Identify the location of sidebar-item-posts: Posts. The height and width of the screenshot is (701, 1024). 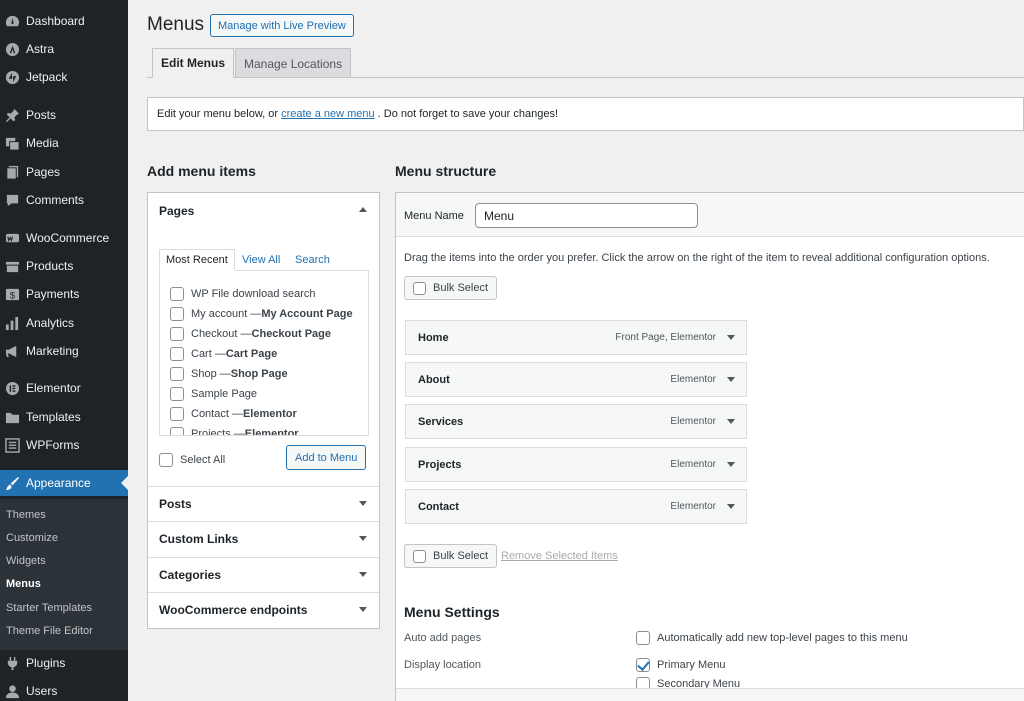
(64, 115).